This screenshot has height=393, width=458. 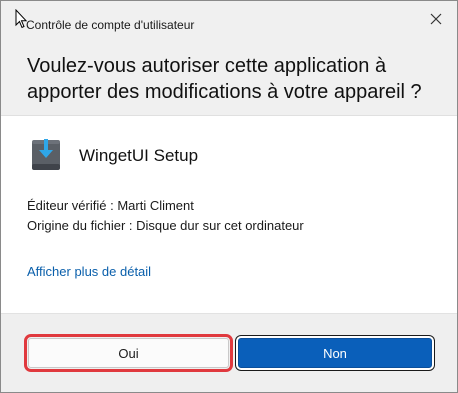 What do you see at coordinates (335, 353) in the screenshot?
I see `no-button: Non` at bounding box center [335, 353].